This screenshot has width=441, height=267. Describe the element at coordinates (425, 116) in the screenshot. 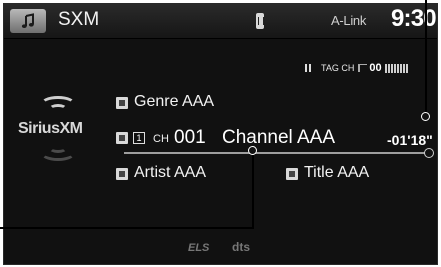

I see `callout-dot-clock` at that location.